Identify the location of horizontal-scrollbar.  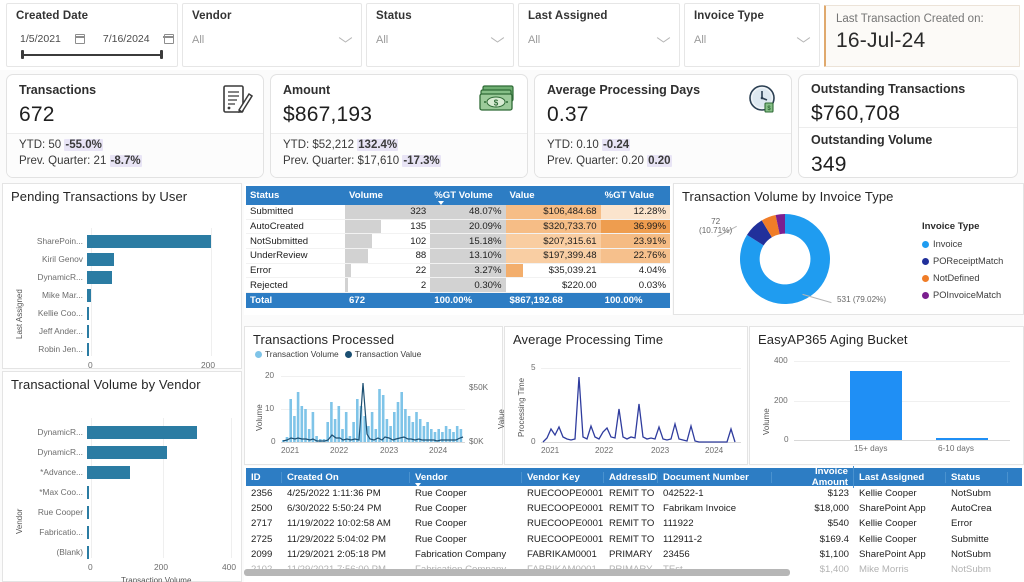
(517, 572).